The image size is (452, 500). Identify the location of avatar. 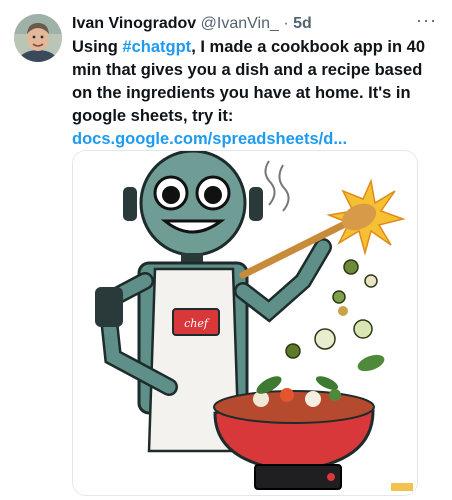
(38, 38).